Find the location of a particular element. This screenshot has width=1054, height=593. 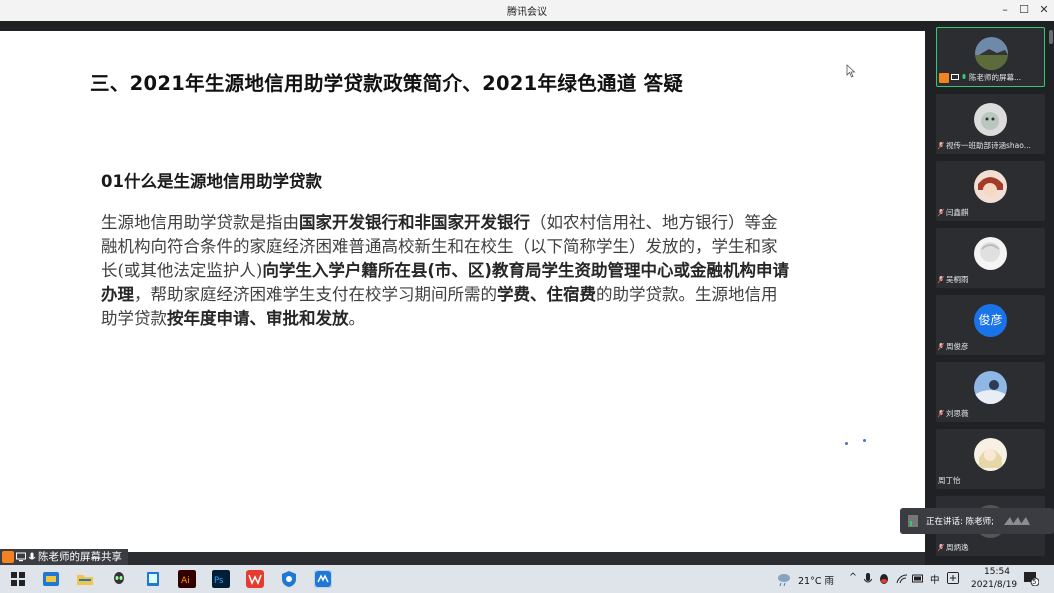

alien-app-icon is located at coordinates (119, 579).